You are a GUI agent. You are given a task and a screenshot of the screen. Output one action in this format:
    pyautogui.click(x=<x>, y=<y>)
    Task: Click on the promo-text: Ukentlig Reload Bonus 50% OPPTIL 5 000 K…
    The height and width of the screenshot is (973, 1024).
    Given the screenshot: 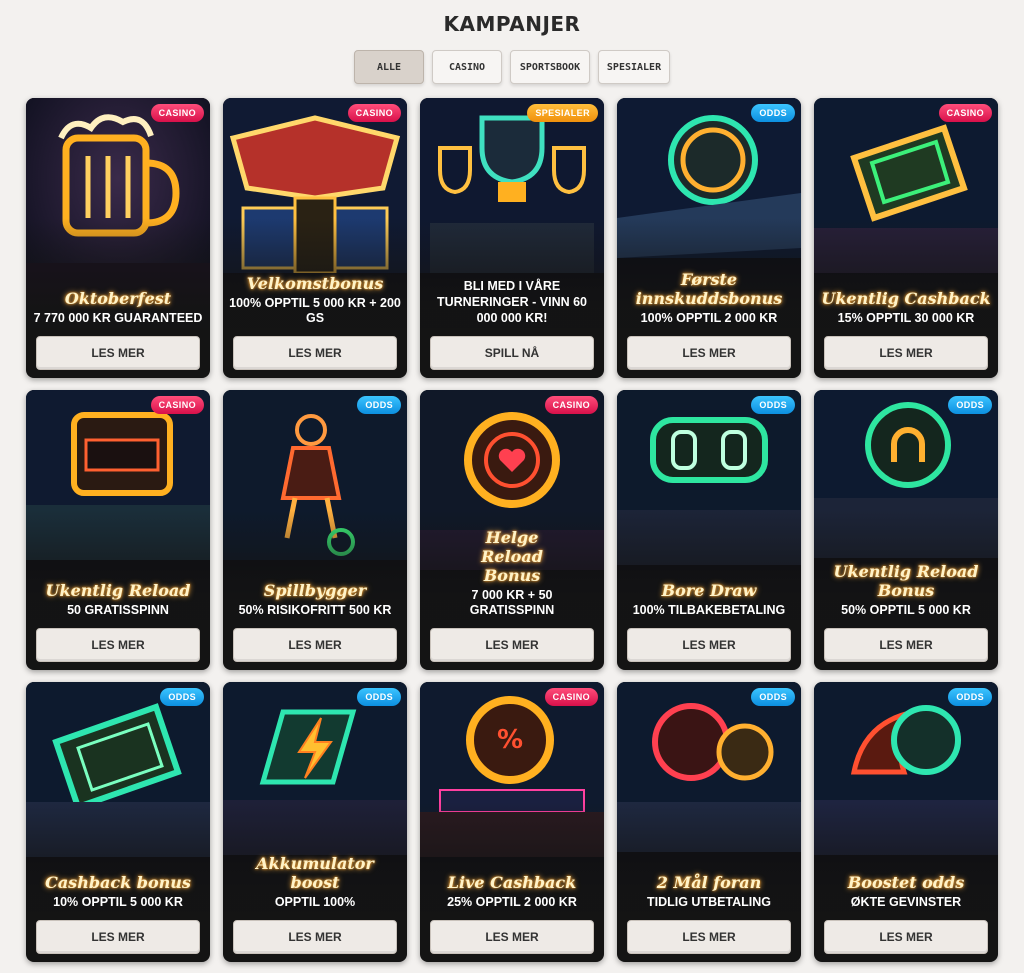 What is the action you would take?
    pyautogui.click(x=906, y=590)
    